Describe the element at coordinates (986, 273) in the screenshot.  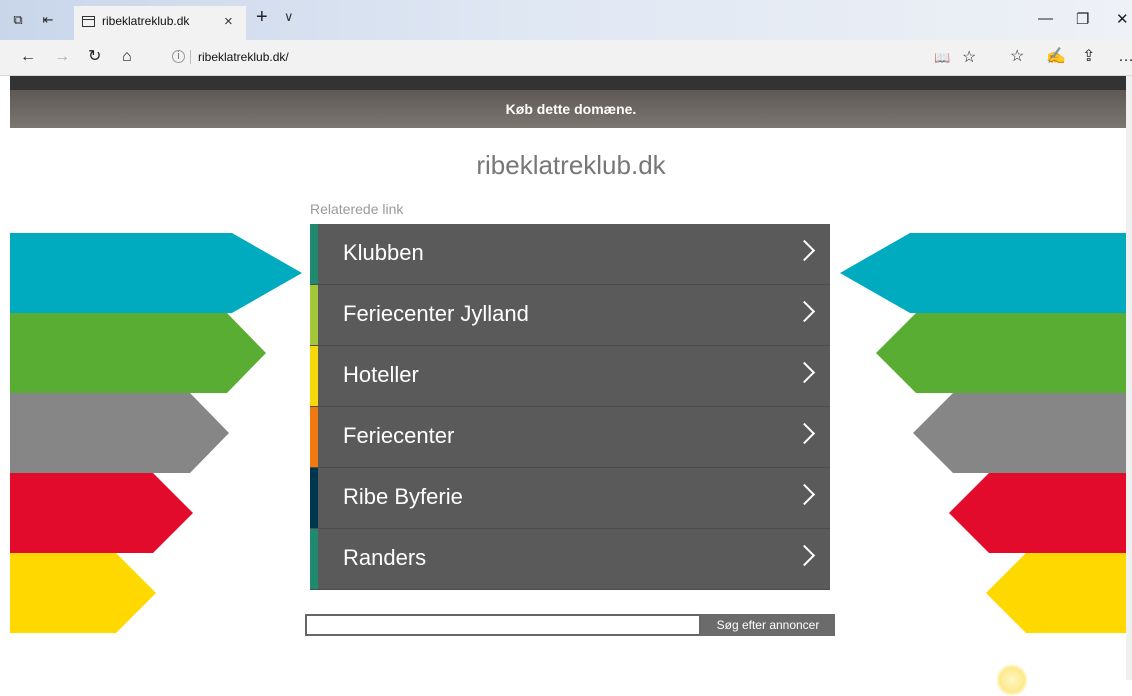
I see `right-arrow-teal` at that location.